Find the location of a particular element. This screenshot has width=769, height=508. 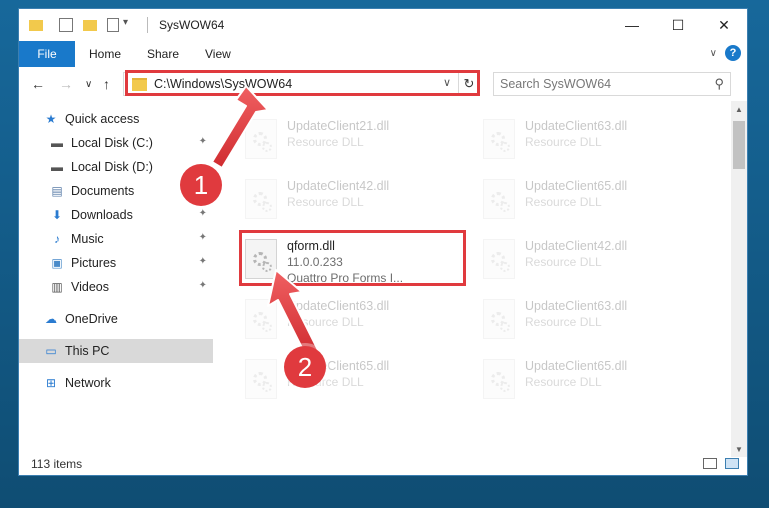

step-1-badge: 1 is located at coordinates (201, 185).